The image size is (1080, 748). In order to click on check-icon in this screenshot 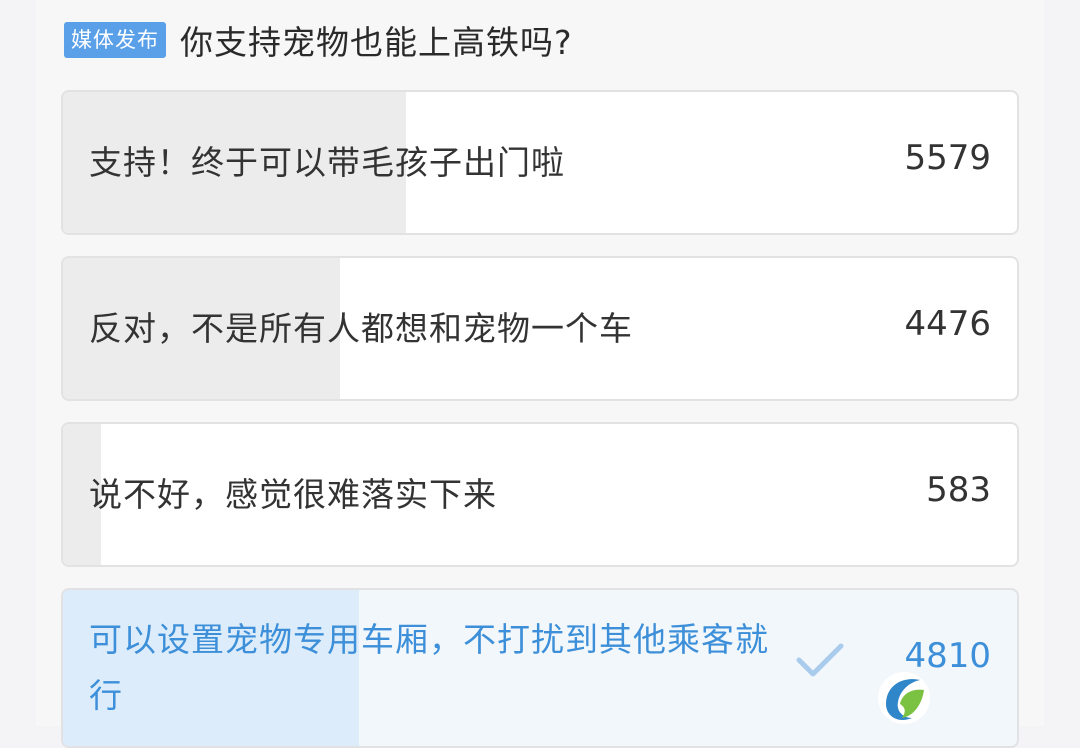, I will do `click(820, 660)`.